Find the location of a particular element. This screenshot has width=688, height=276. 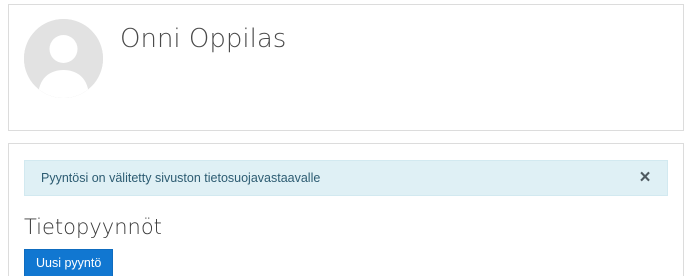

user-full-name: Onni Oppilas is located at coordinates (203, 39).